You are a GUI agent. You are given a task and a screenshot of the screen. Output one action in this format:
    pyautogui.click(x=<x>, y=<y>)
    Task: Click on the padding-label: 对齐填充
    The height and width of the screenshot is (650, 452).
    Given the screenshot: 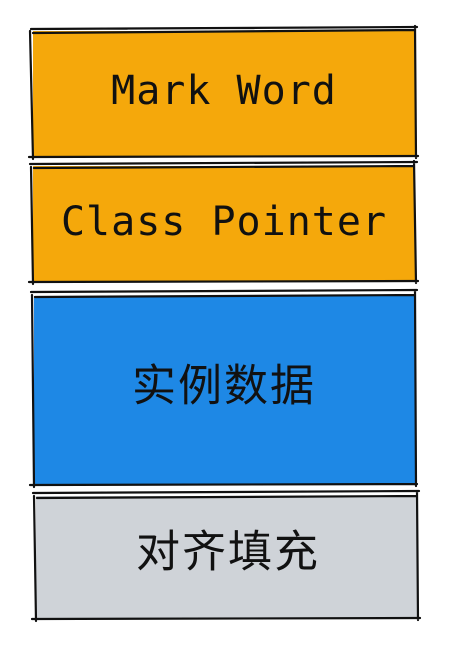 What is the action you would take?
    pyautogui.click(x=228, y=552)
    